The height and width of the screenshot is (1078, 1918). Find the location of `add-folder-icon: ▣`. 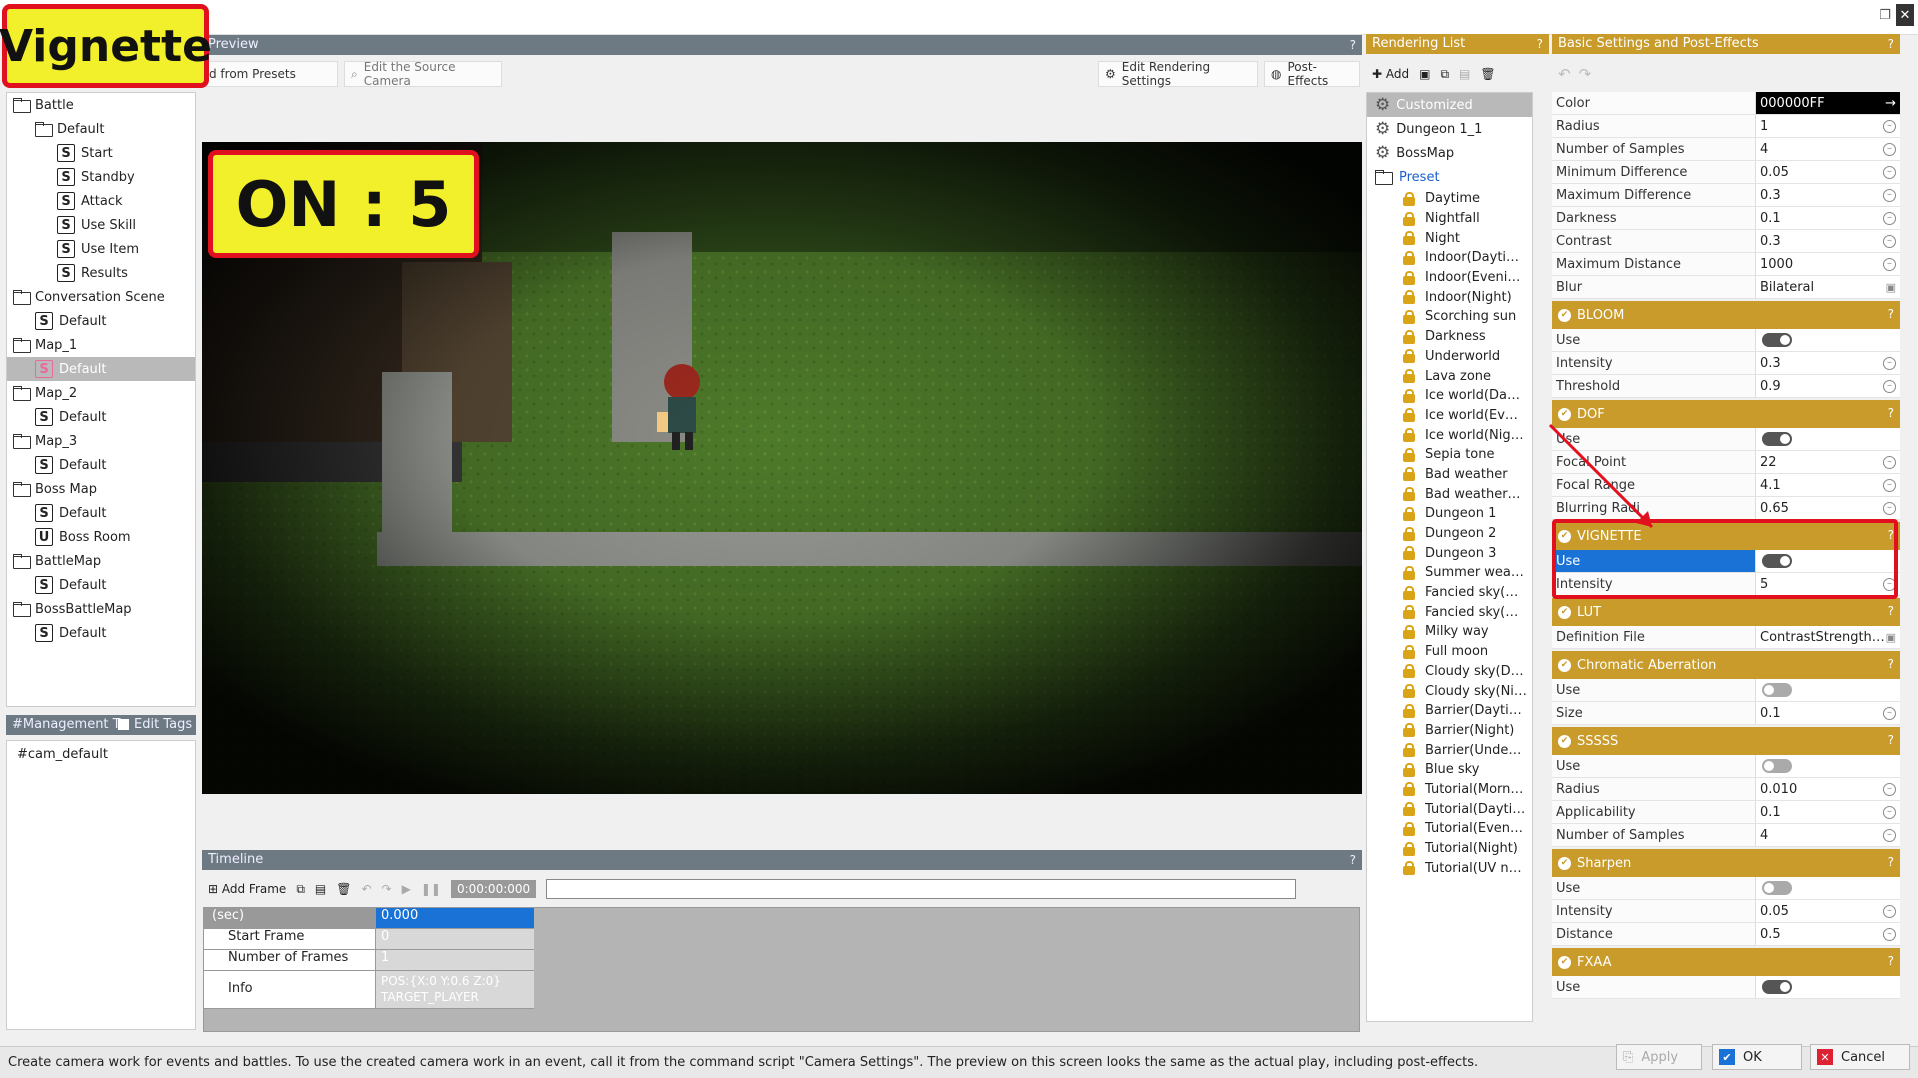

add-folder-icon: ▣ is located at coordinates (1424, 74).